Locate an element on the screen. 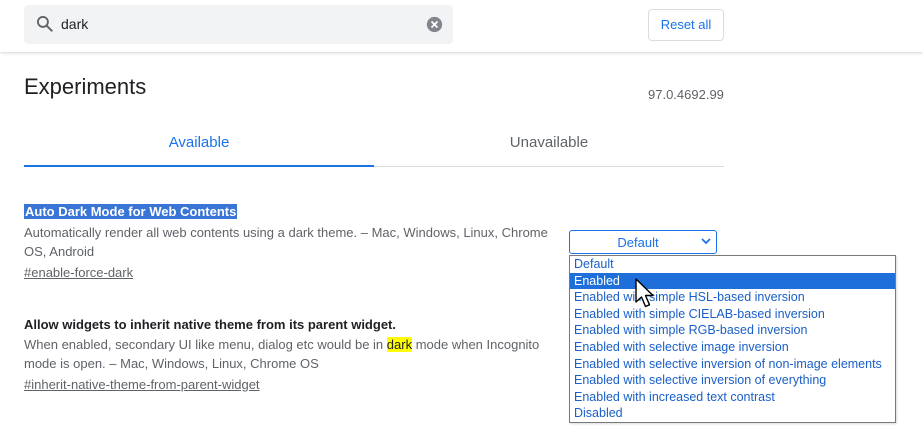 This screenshot has height=446, width=923. dropdown-option: Enabled with simple RGB-based inversion is located at coordinates (732, 330).